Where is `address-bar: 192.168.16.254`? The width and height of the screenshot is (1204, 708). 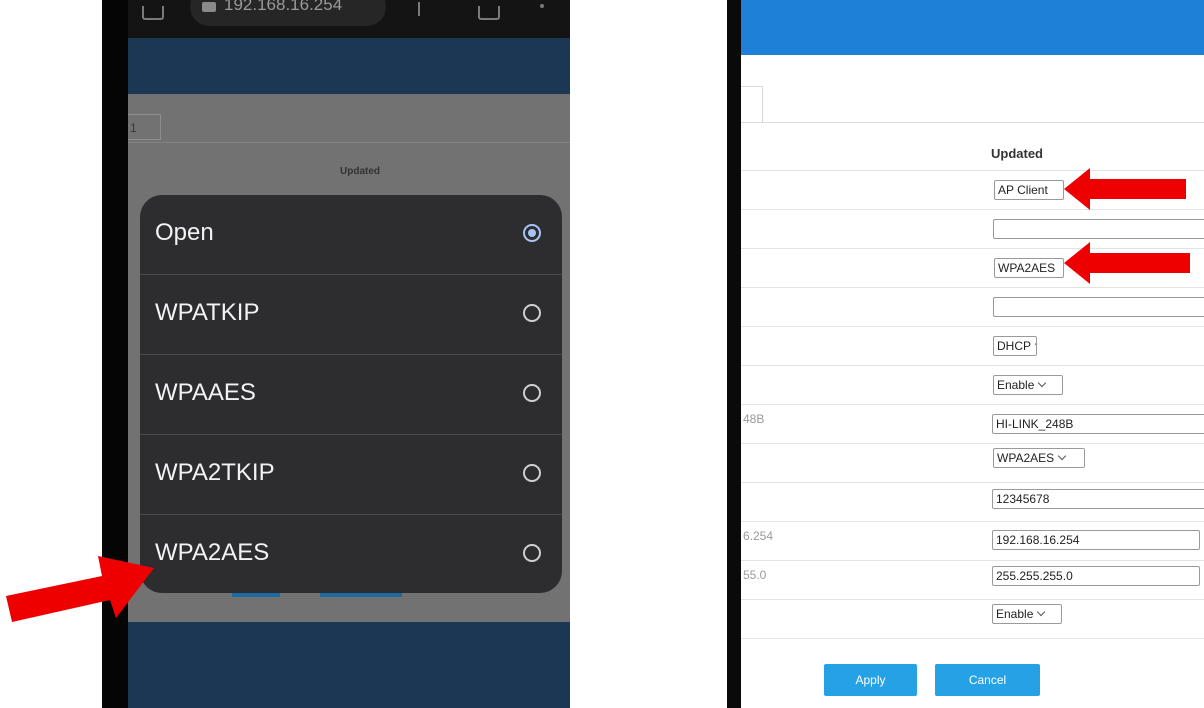 address-bar: 192.168.16.254 is located at coordinates (288, 13).